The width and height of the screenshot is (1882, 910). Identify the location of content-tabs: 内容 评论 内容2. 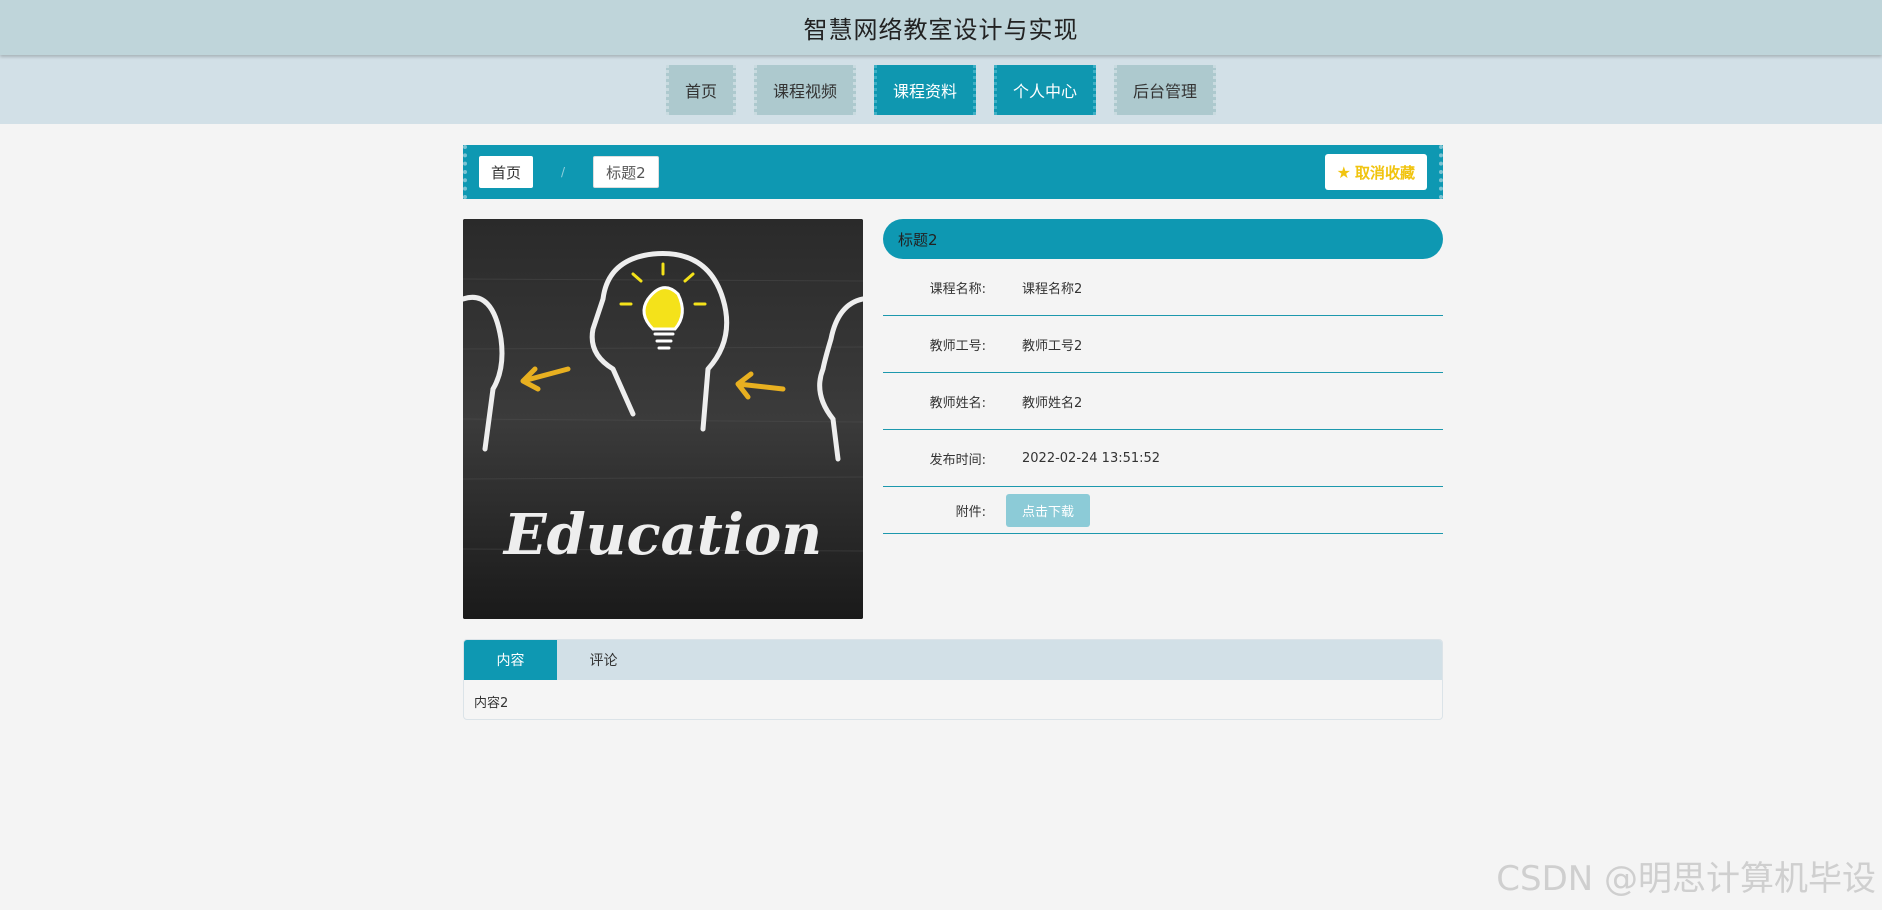
(953, 679).